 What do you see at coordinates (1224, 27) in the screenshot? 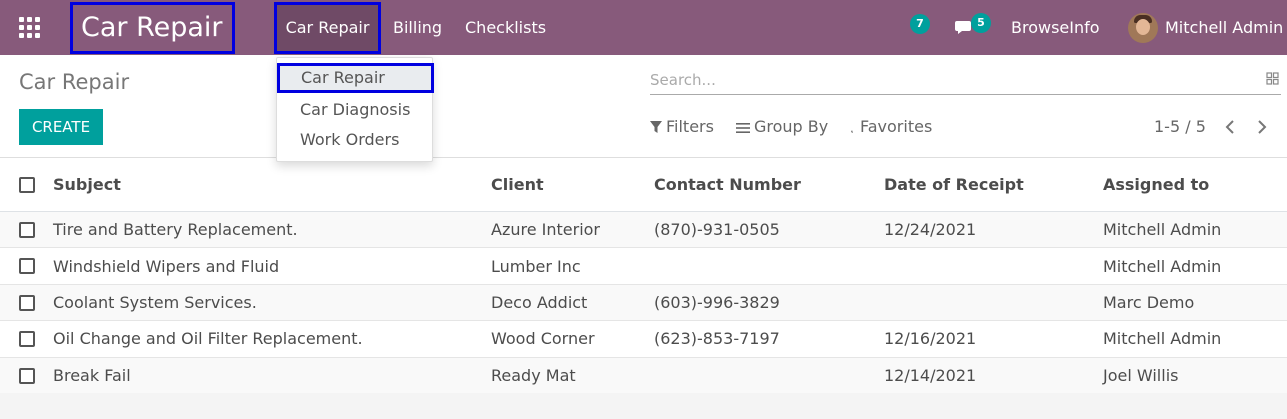
I see `user-menu: Mitchell Admin` at bounding box center [1224, 27].